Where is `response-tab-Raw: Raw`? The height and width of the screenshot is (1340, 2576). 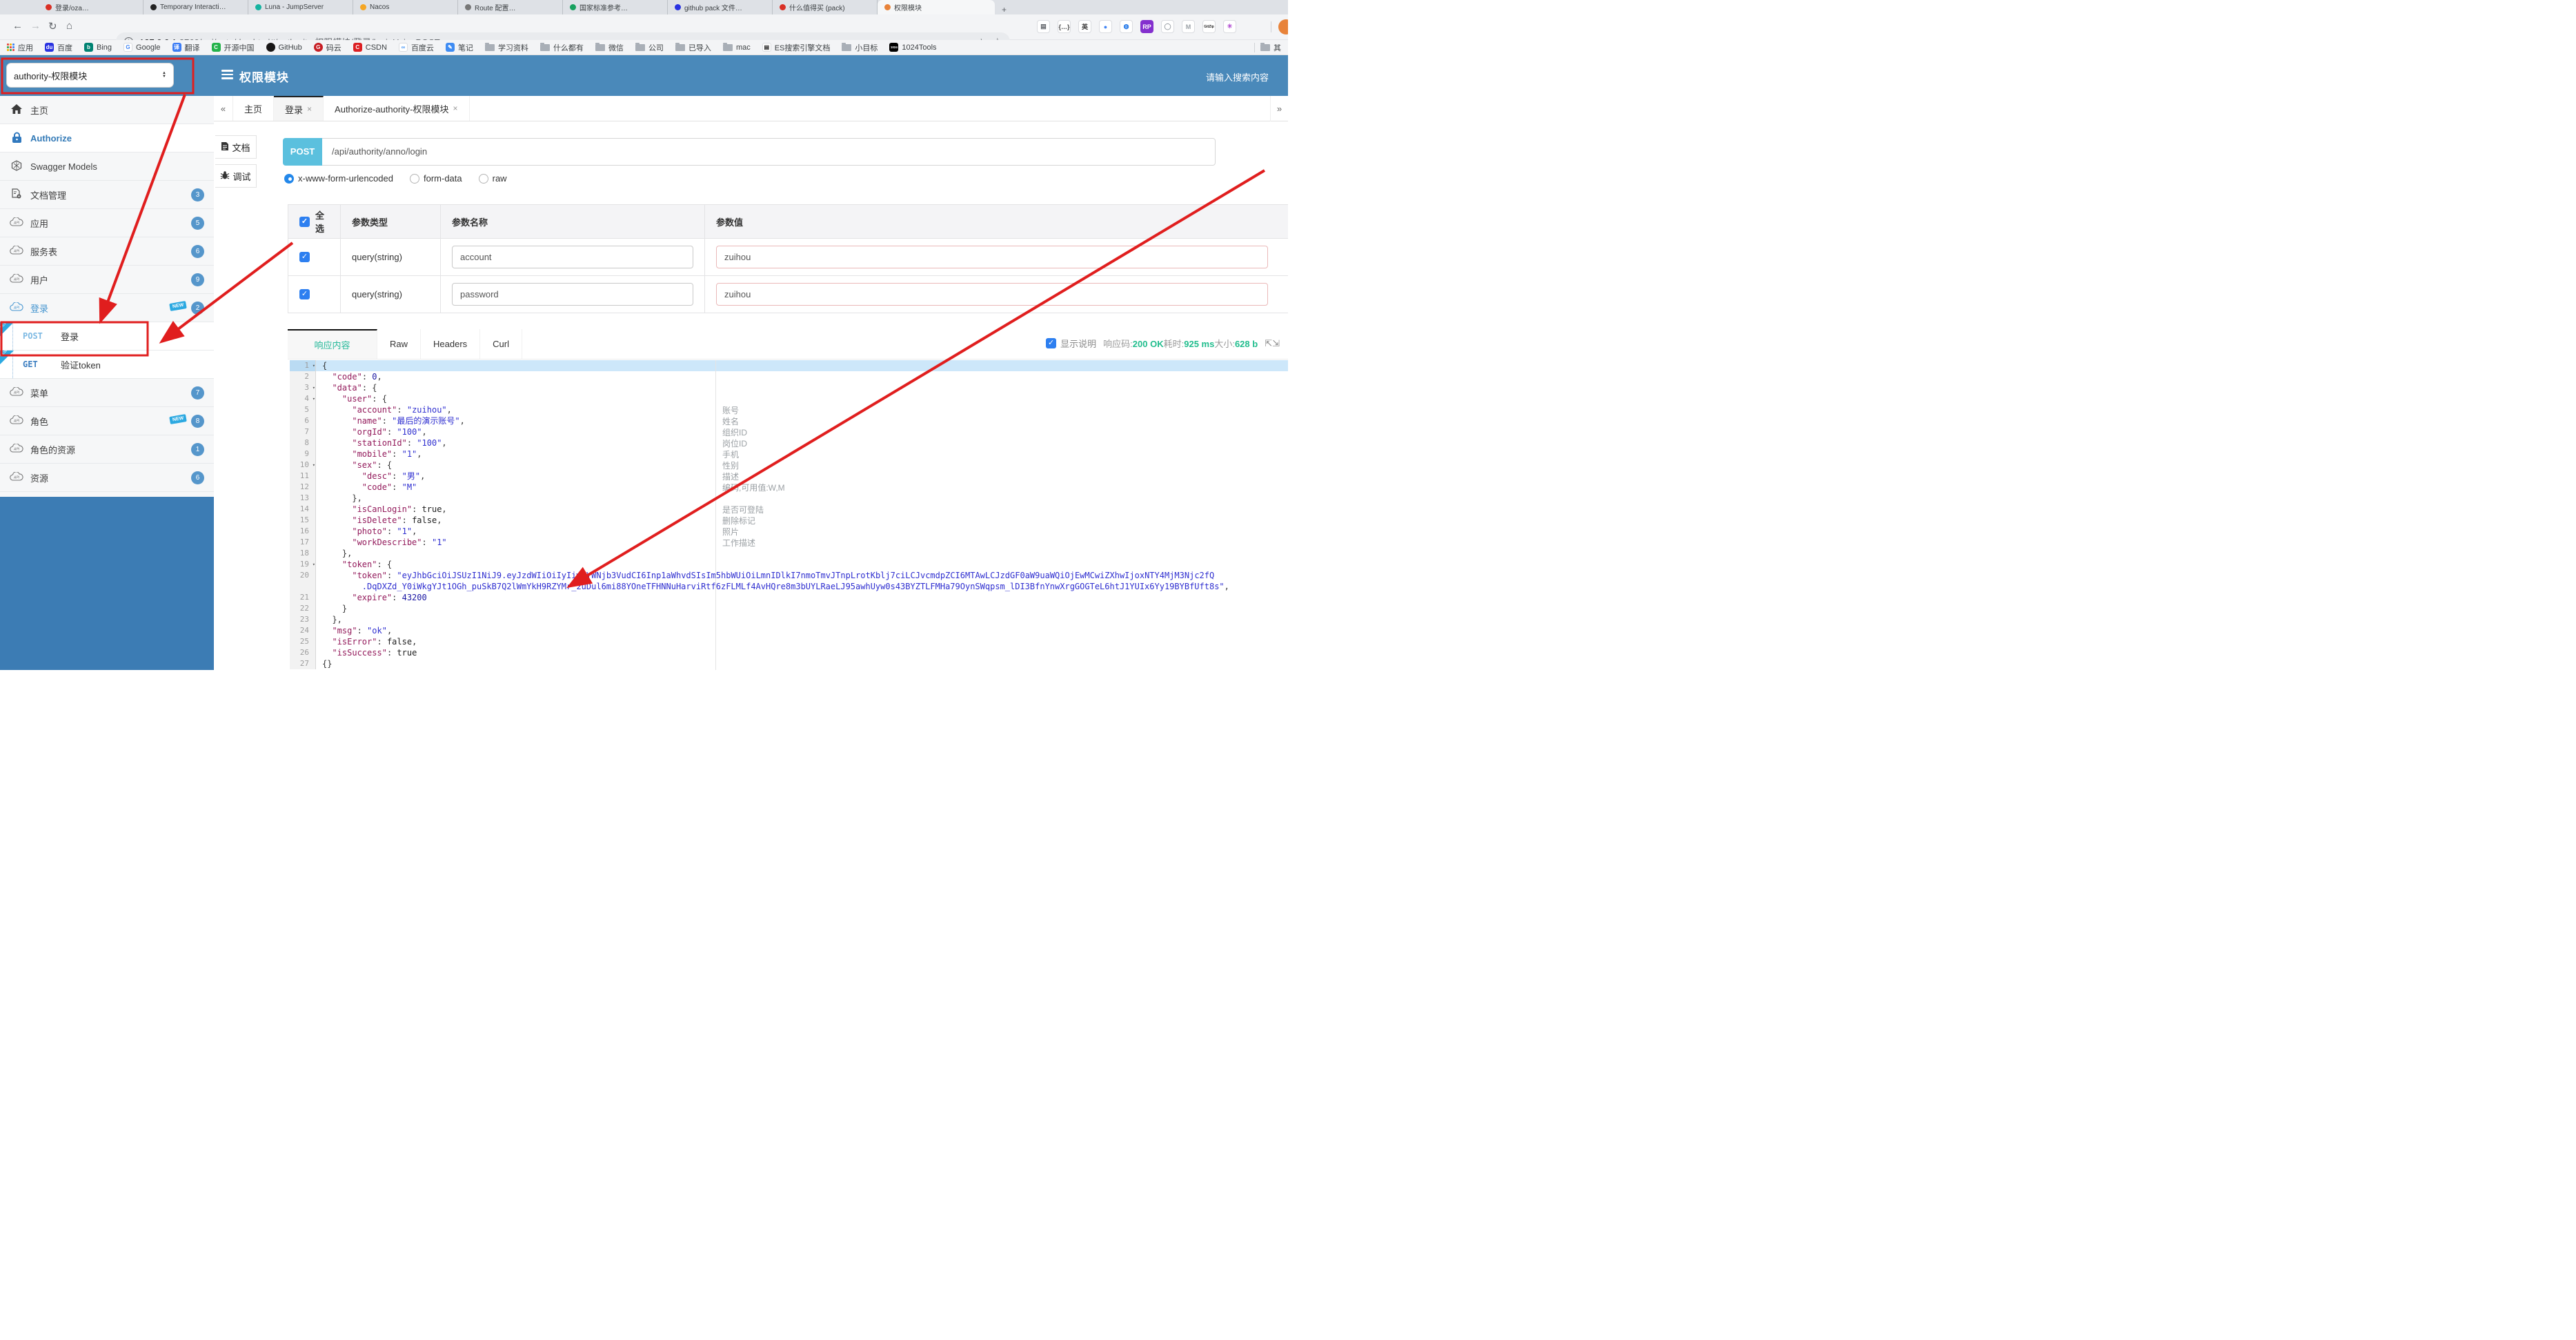 response-tab-Raw: Raw is located at coordinates (399, 344).